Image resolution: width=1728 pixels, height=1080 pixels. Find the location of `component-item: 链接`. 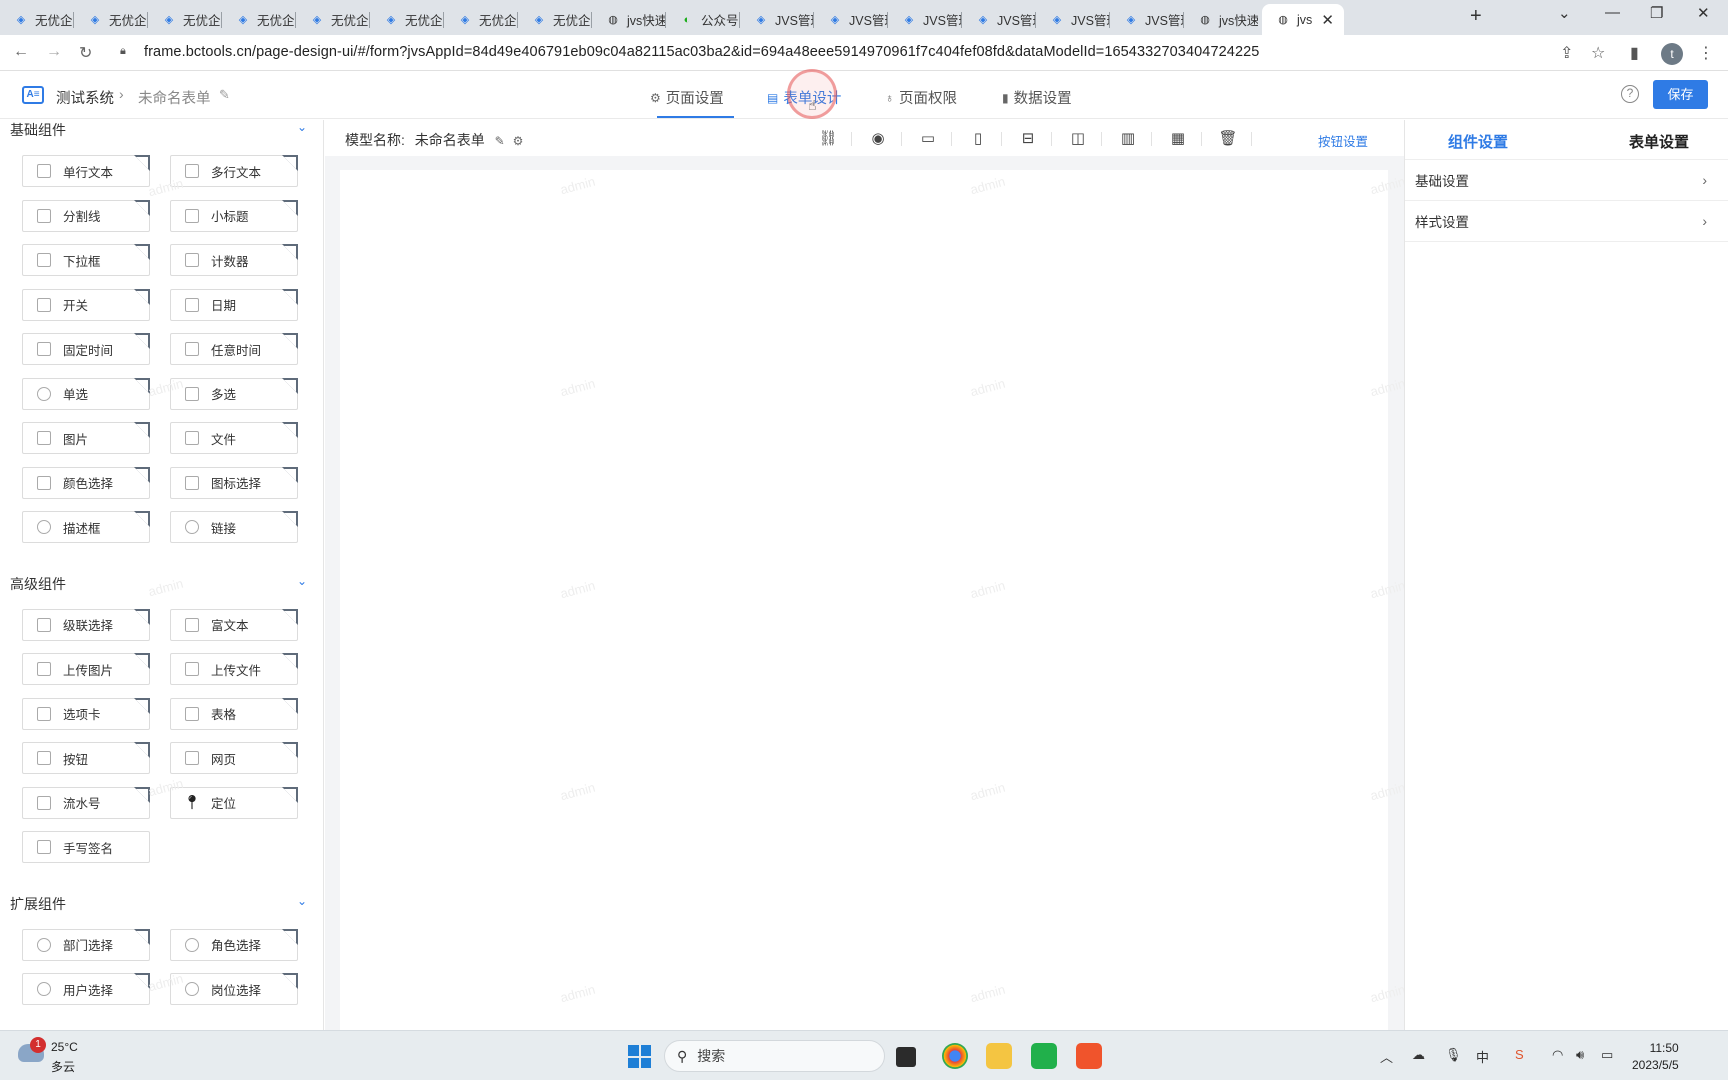

component-item: 链接 is located at coordinates (234, 527).